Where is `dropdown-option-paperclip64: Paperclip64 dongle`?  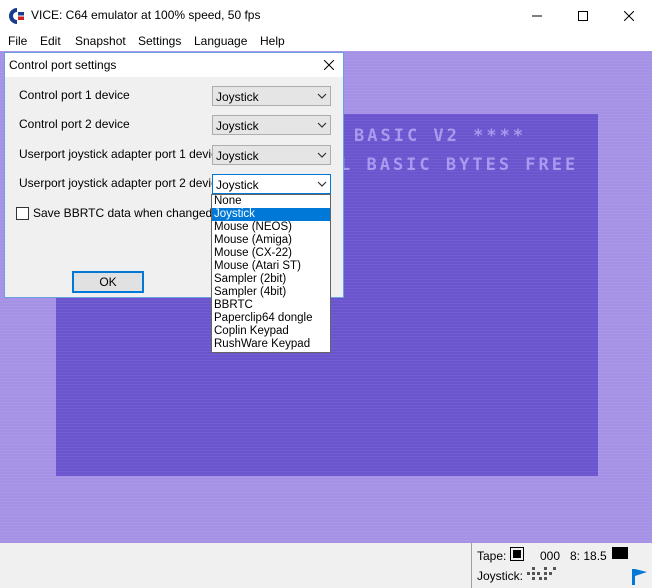
dropdown-option-paperclip64: Paperclip64 dongle is located at coordinates (271, 318).